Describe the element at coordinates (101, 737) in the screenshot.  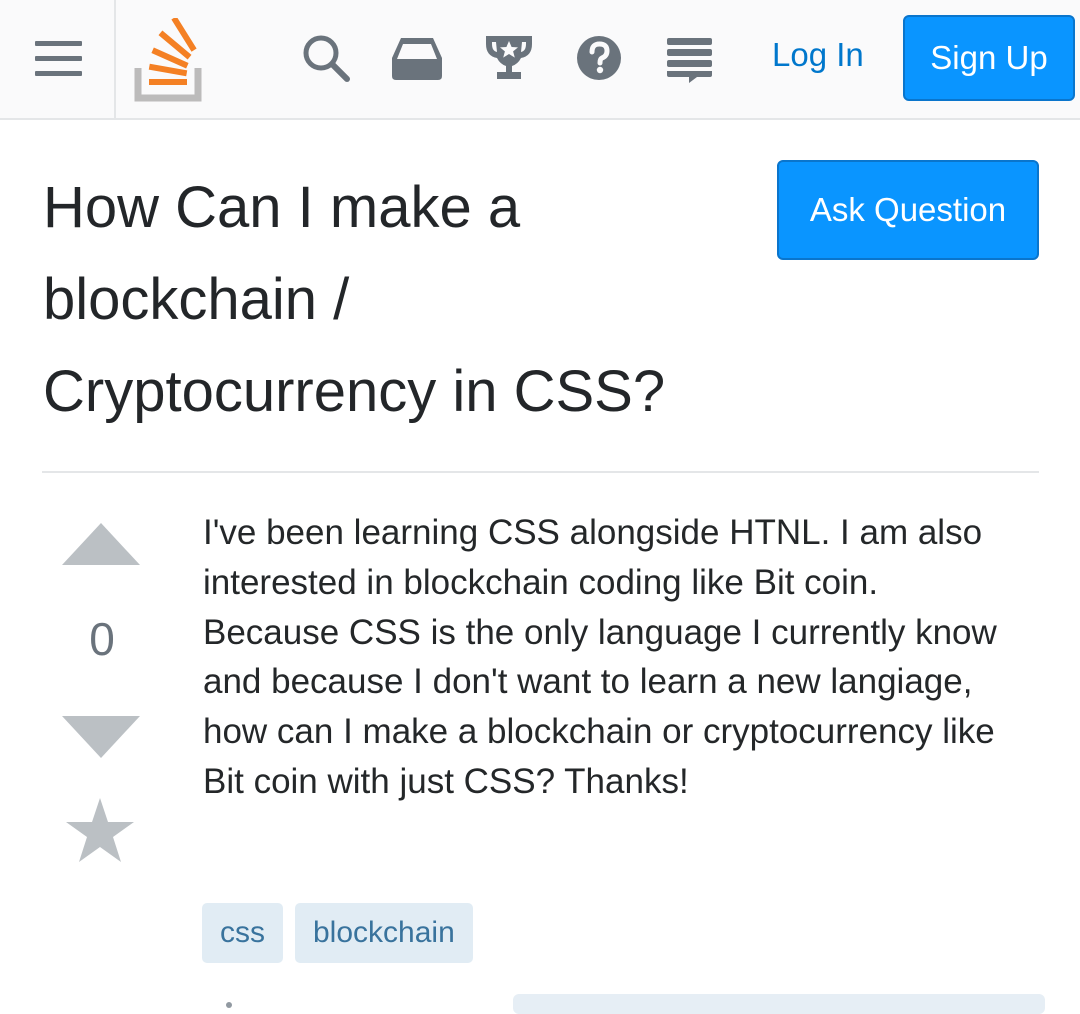
I see `downvote-arrow-icon` at that location.